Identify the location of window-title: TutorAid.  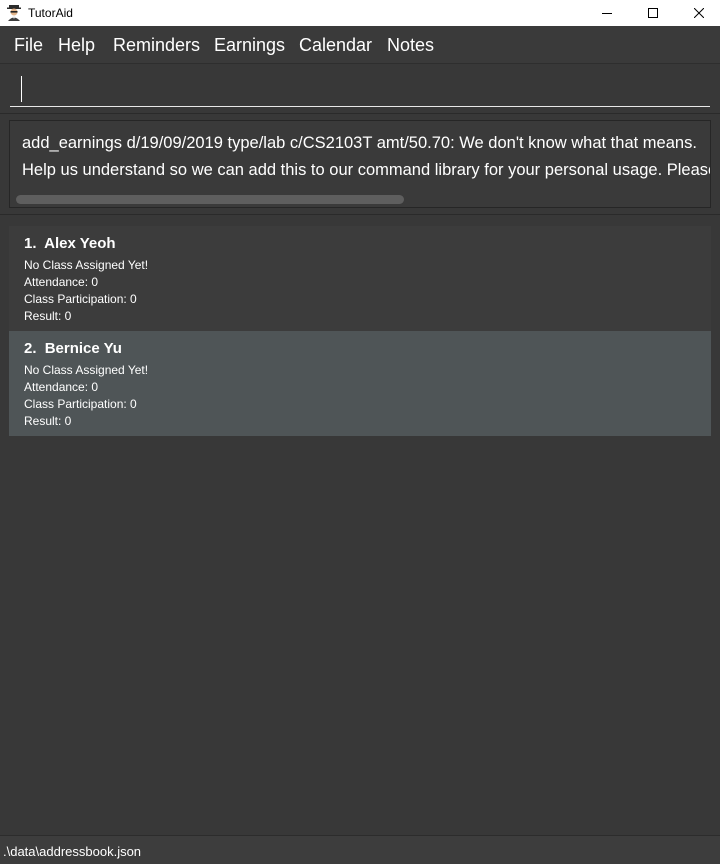
(50, 13).